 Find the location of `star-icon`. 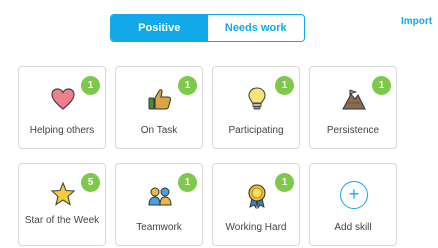

star-icon is located at coordinates (63, 193).